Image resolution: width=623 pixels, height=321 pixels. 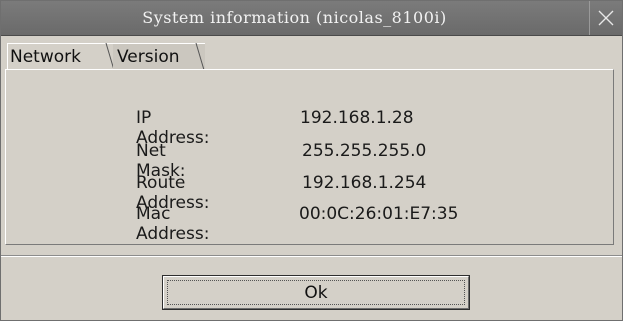 I want to click on tab-network: Network, so click(x=60, y=56).